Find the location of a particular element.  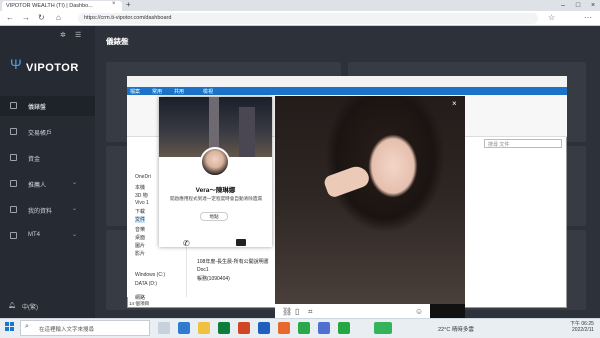

explorer-ribbon is located at coordinates (347, 91).